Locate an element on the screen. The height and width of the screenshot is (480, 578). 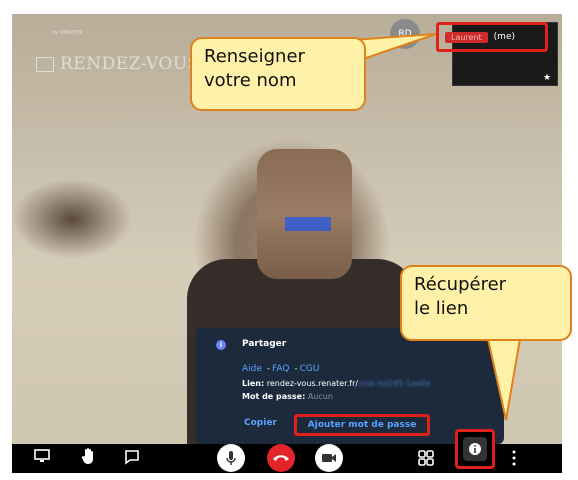
callout-link-text: Récupérer le lien is located at coordinates (460, 296).